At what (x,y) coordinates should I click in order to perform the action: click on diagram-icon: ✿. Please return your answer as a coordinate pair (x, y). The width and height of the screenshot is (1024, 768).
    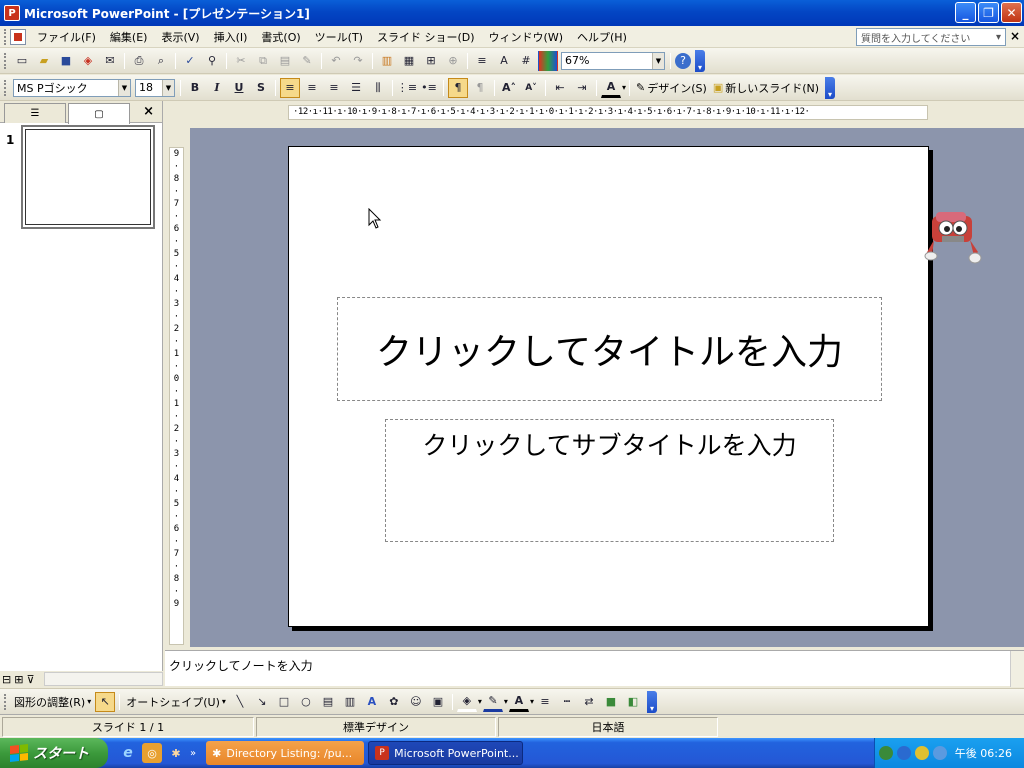
    Looking at the image, I should click on (394, 702).